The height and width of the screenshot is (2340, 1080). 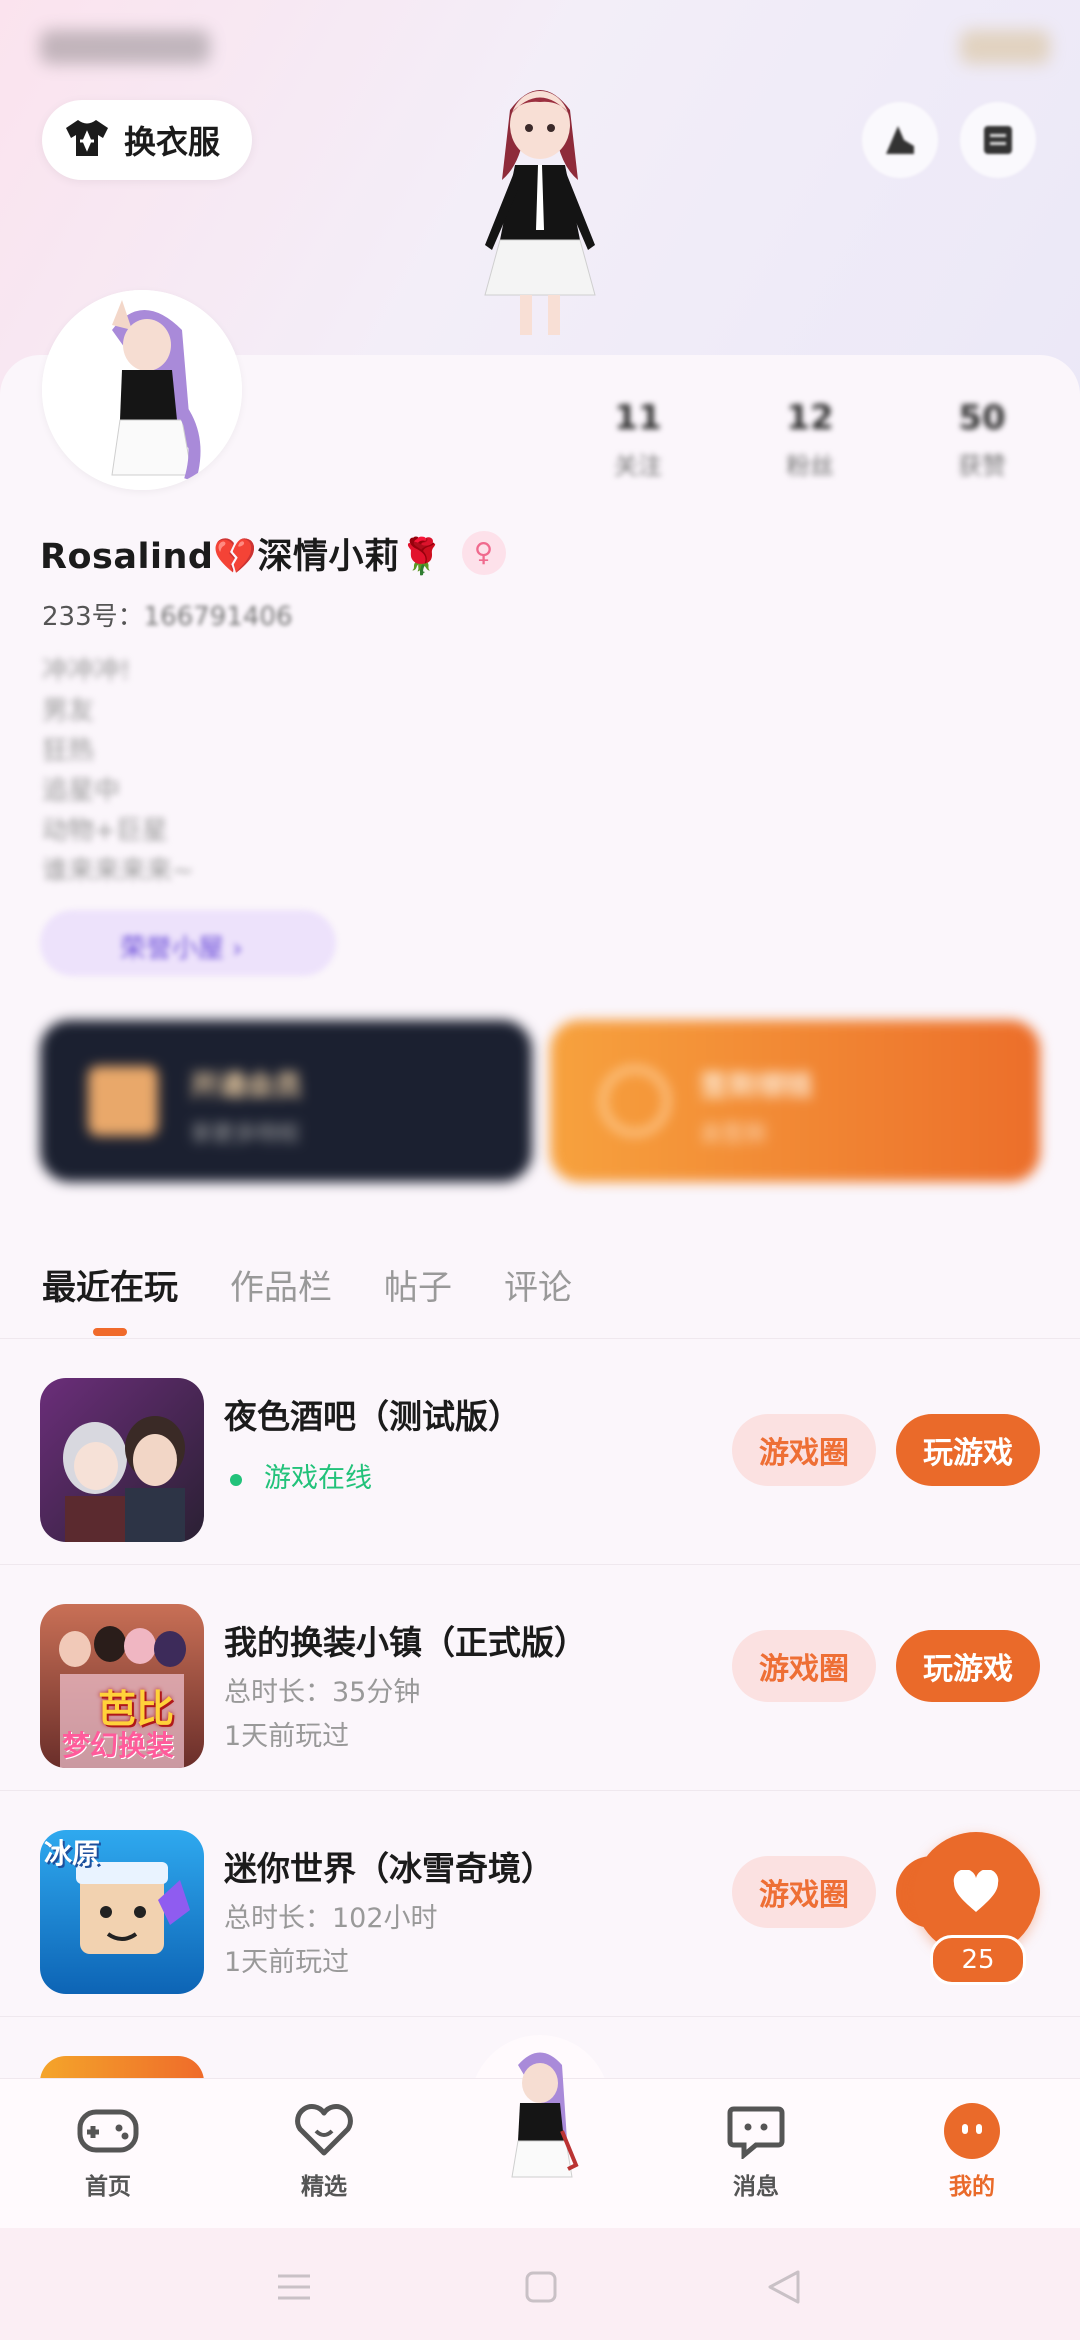 What do you see at coordinates (784, 2289) in the screenshot?
I see `system-back-icon` at bounding box center [784, 2289].